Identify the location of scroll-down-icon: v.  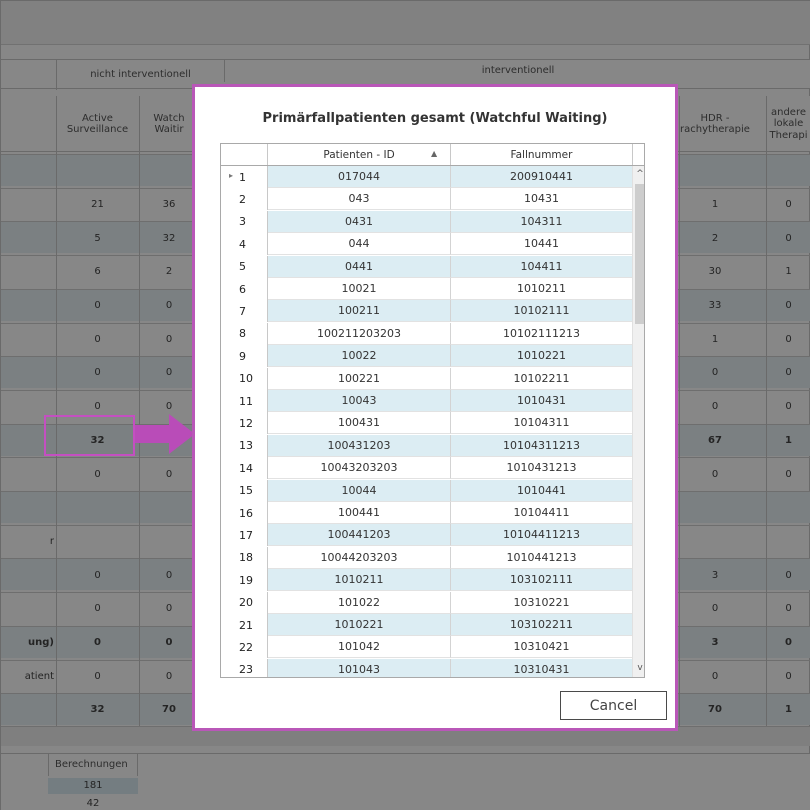
(639, 668).